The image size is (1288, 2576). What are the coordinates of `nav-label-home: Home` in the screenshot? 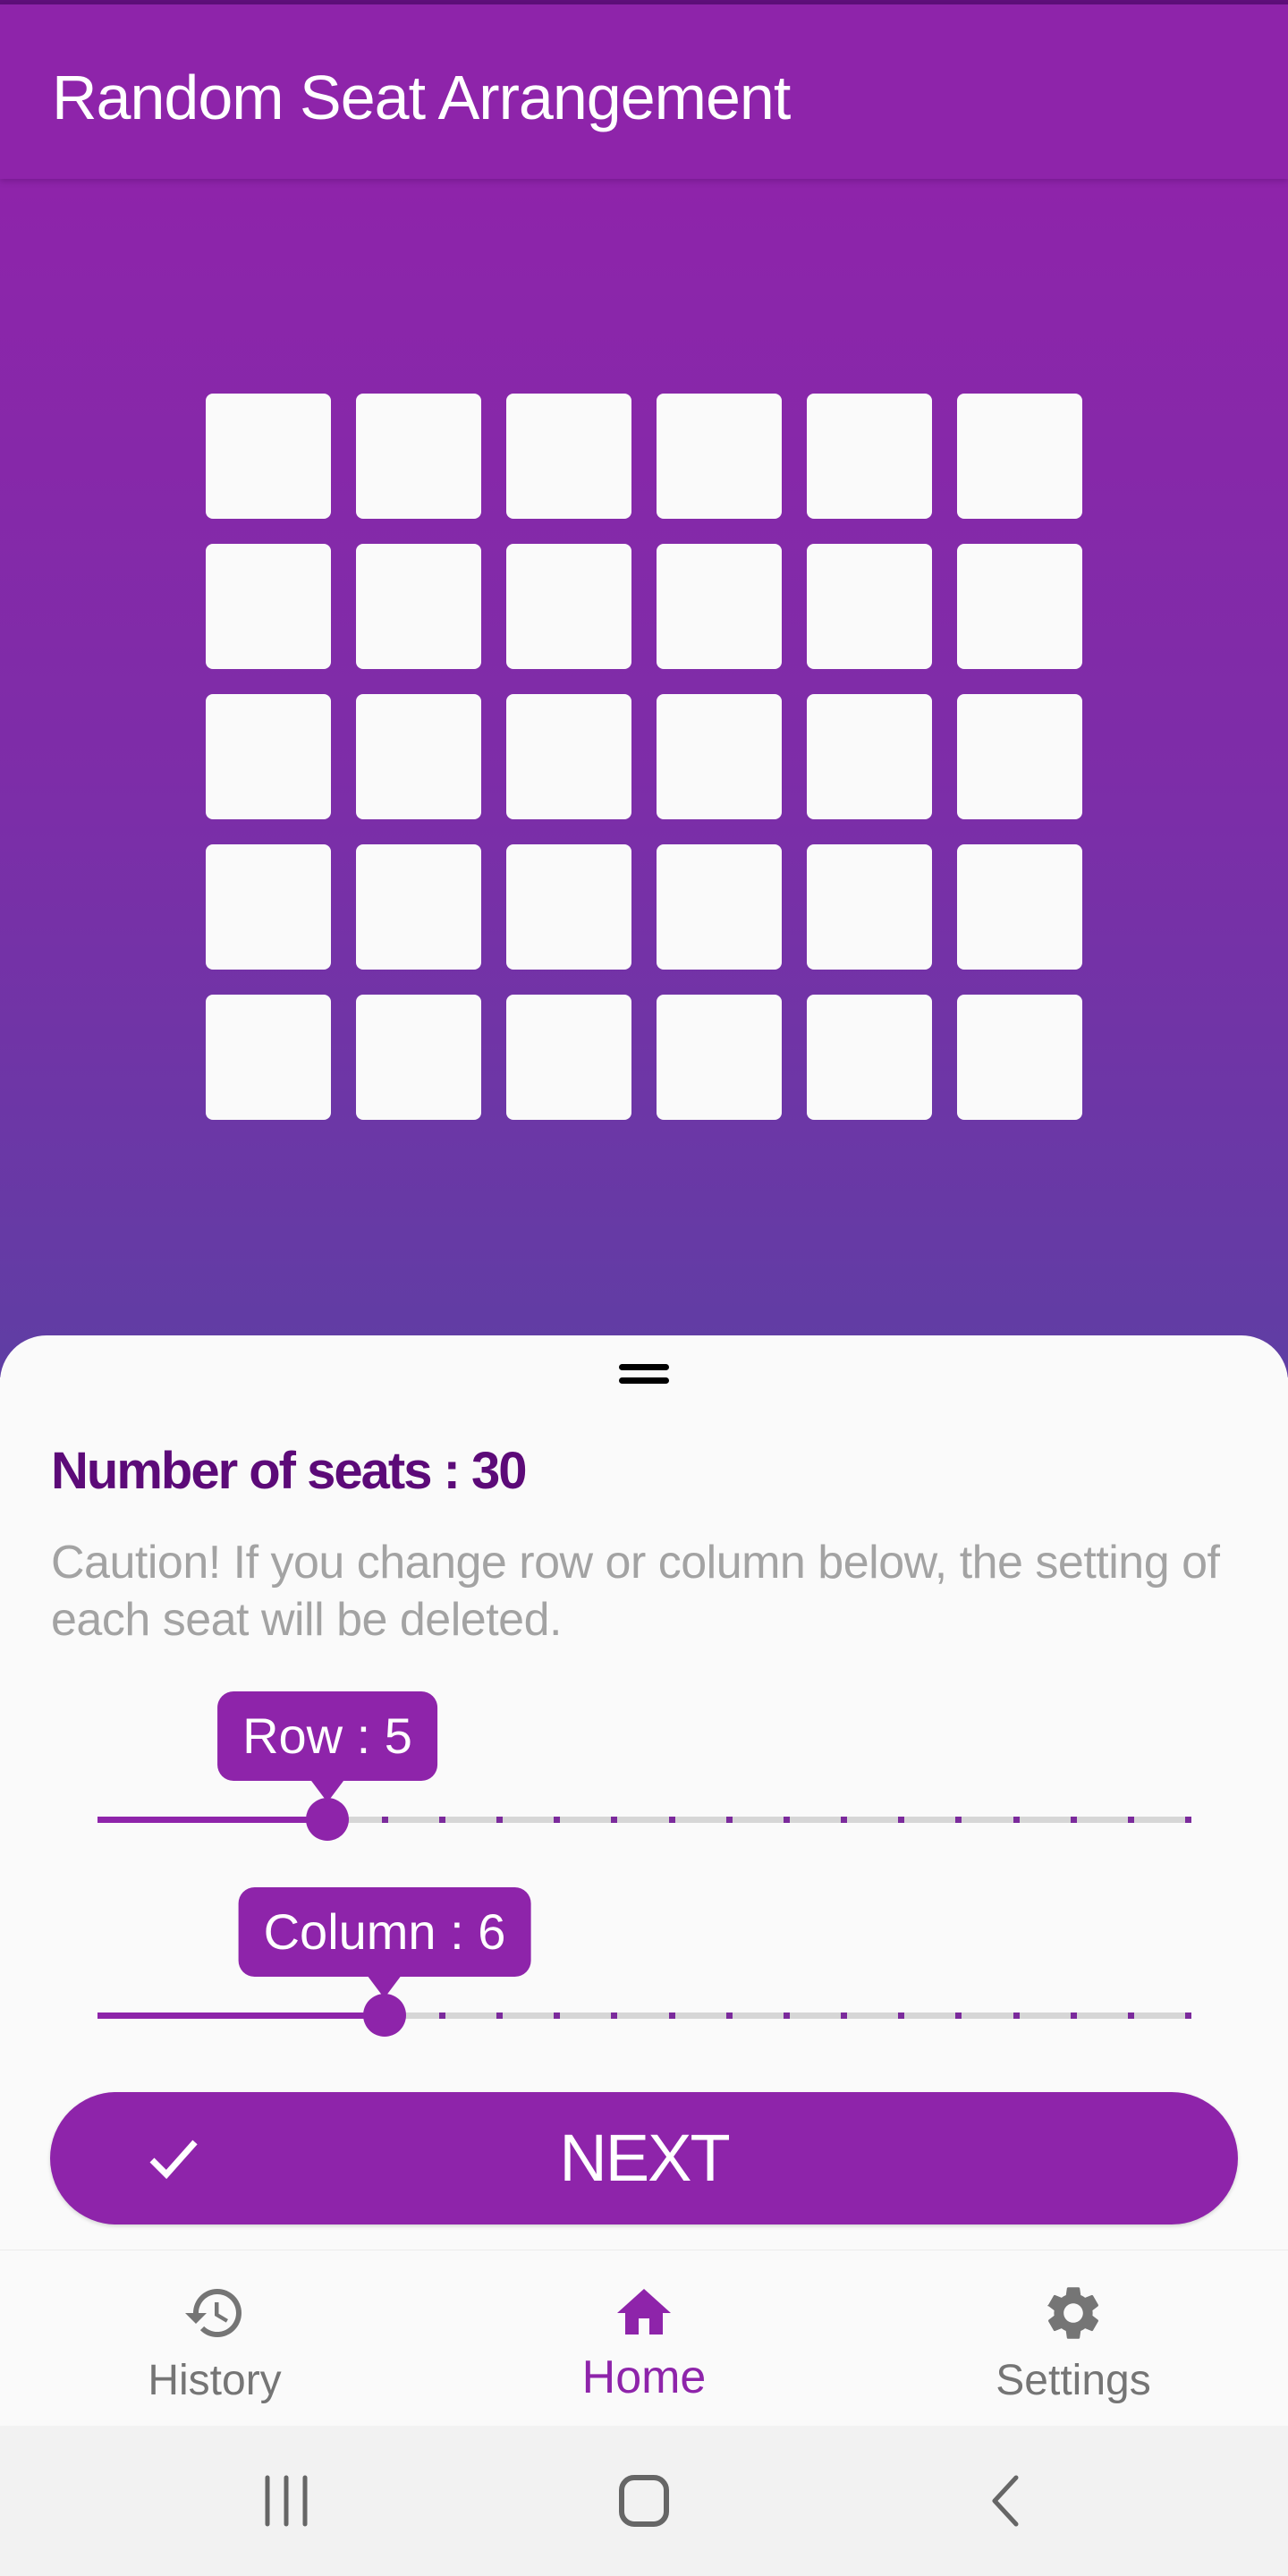 It's located at (644, 2377).